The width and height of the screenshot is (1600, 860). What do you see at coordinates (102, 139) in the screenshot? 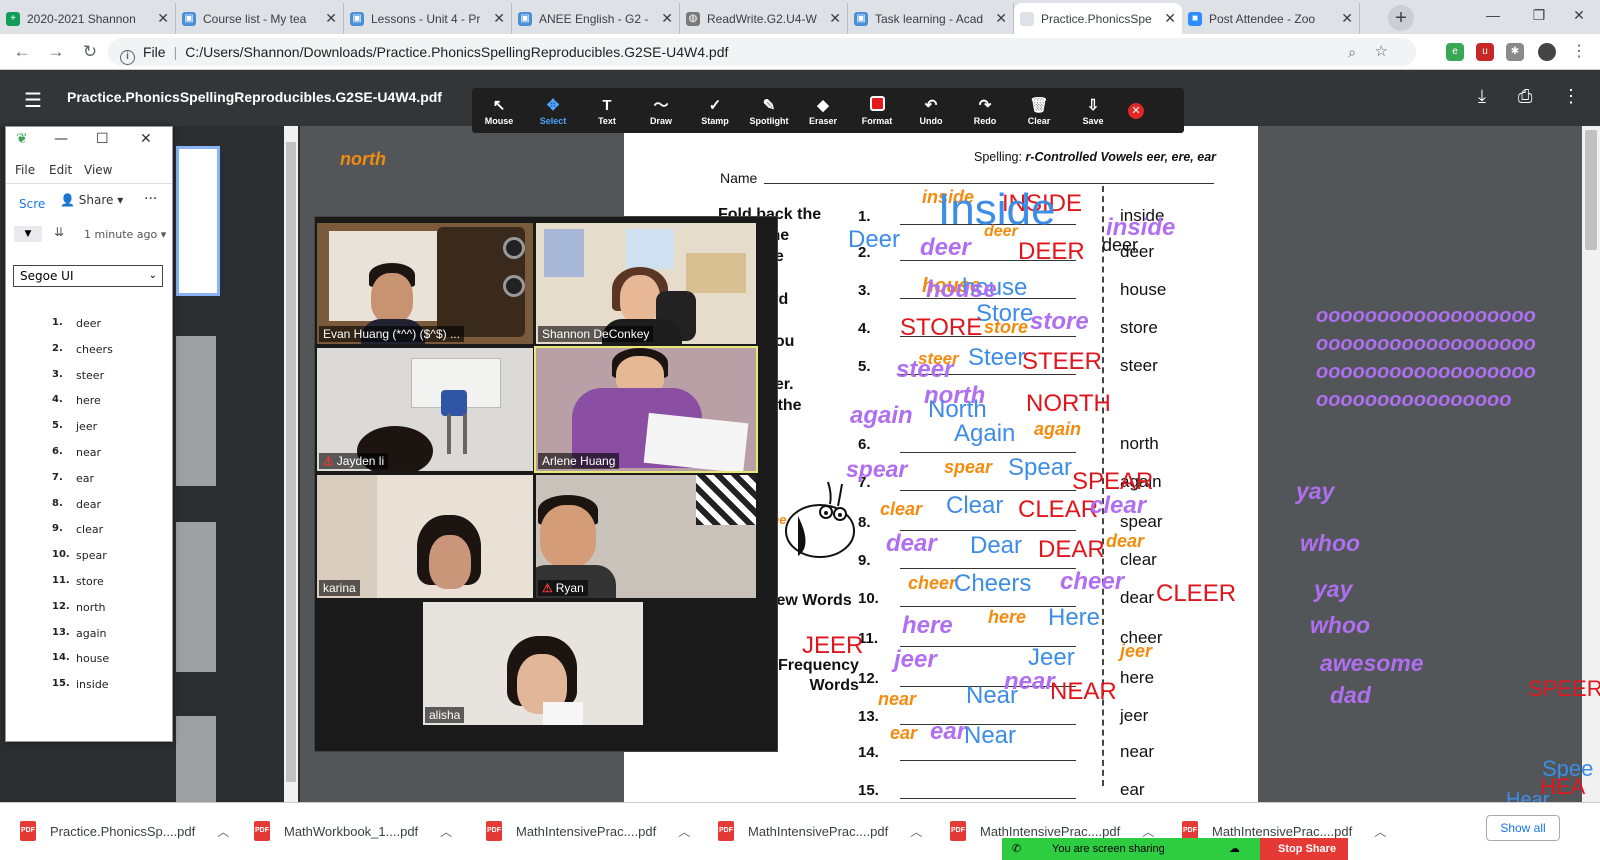
I see `notepad-maximize-icon: ☐` at bounding box center [102, 139].